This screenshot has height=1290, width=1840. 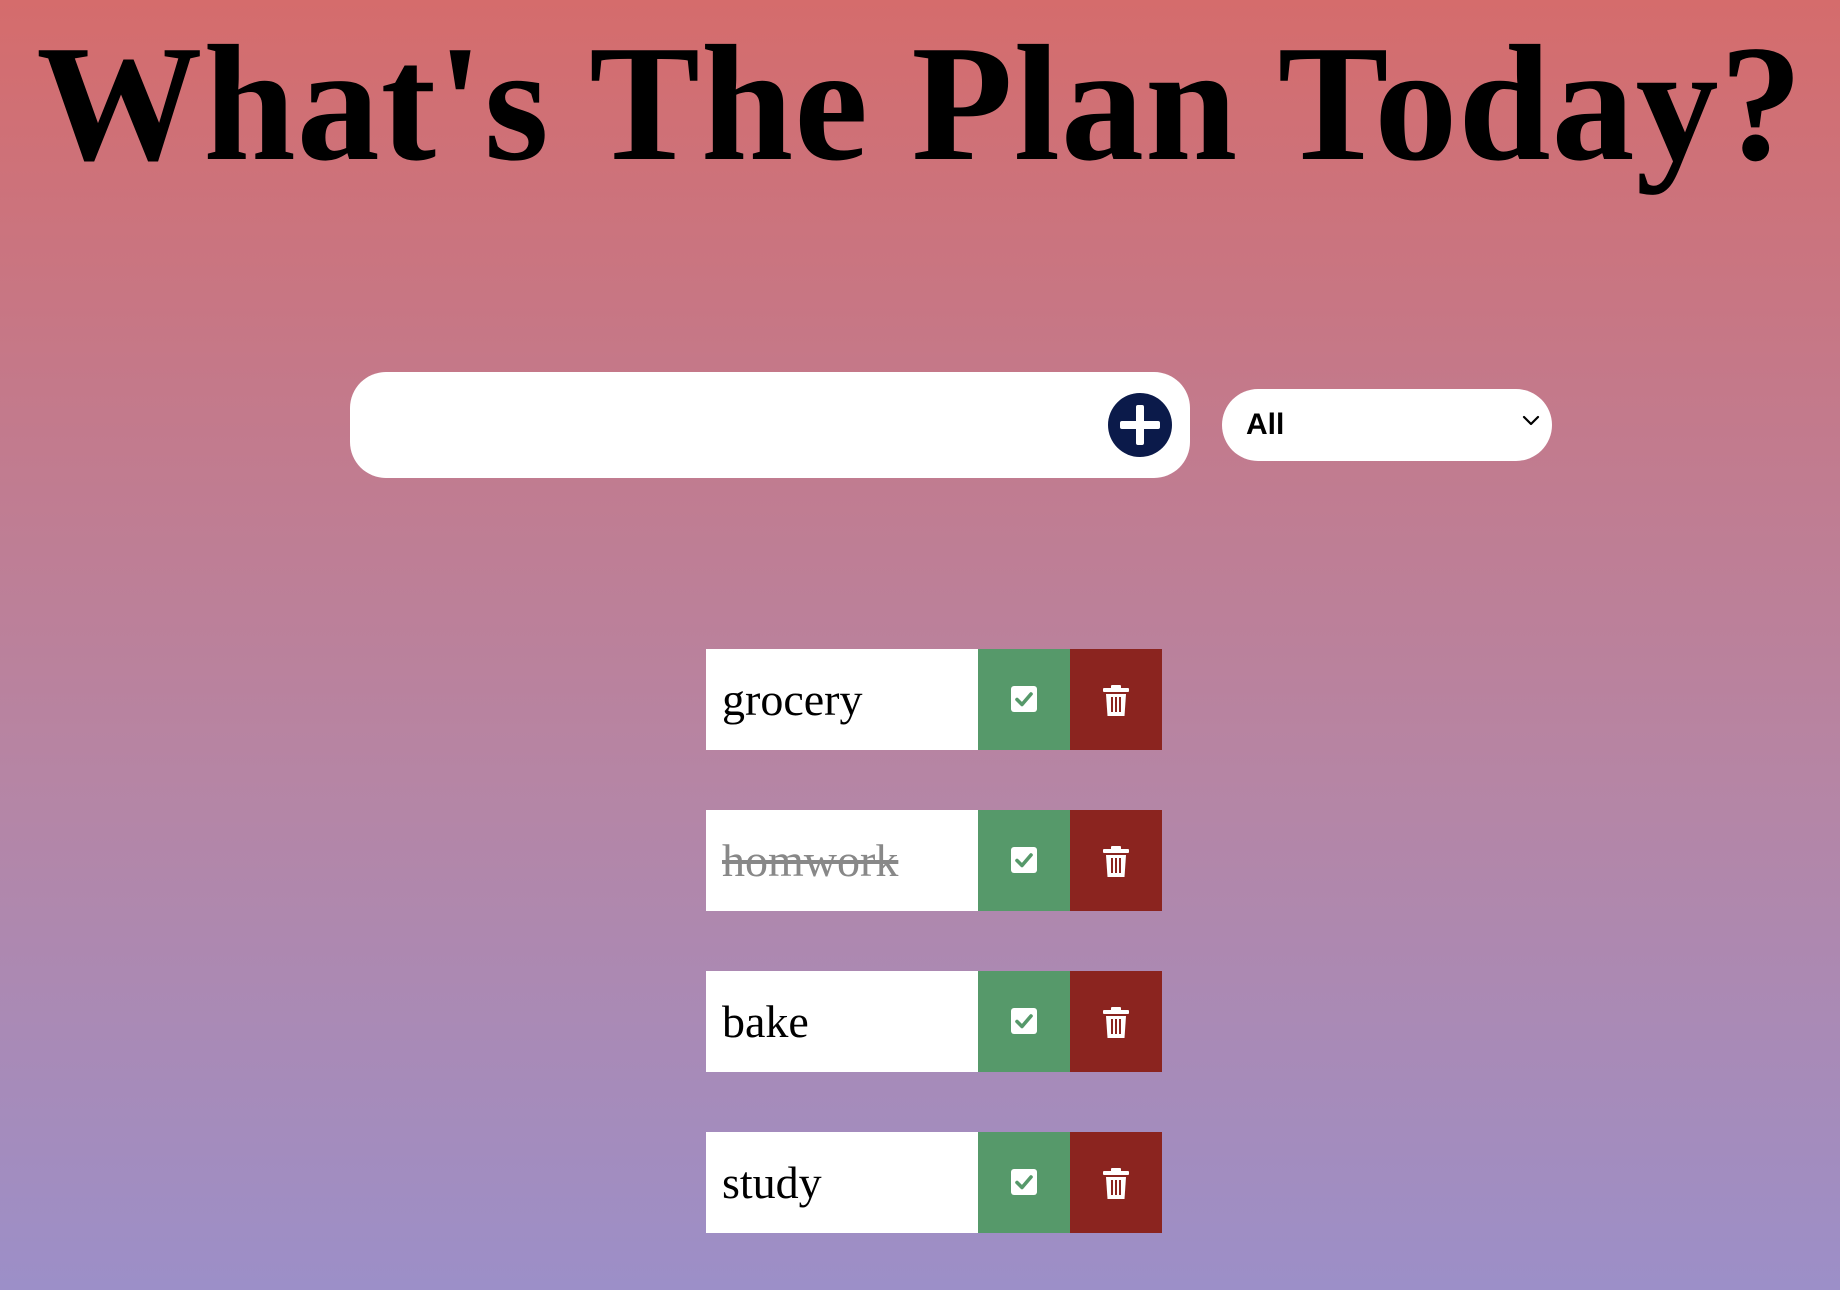 I want to click on chevron-down-icon, so click(x=1531, y=420).